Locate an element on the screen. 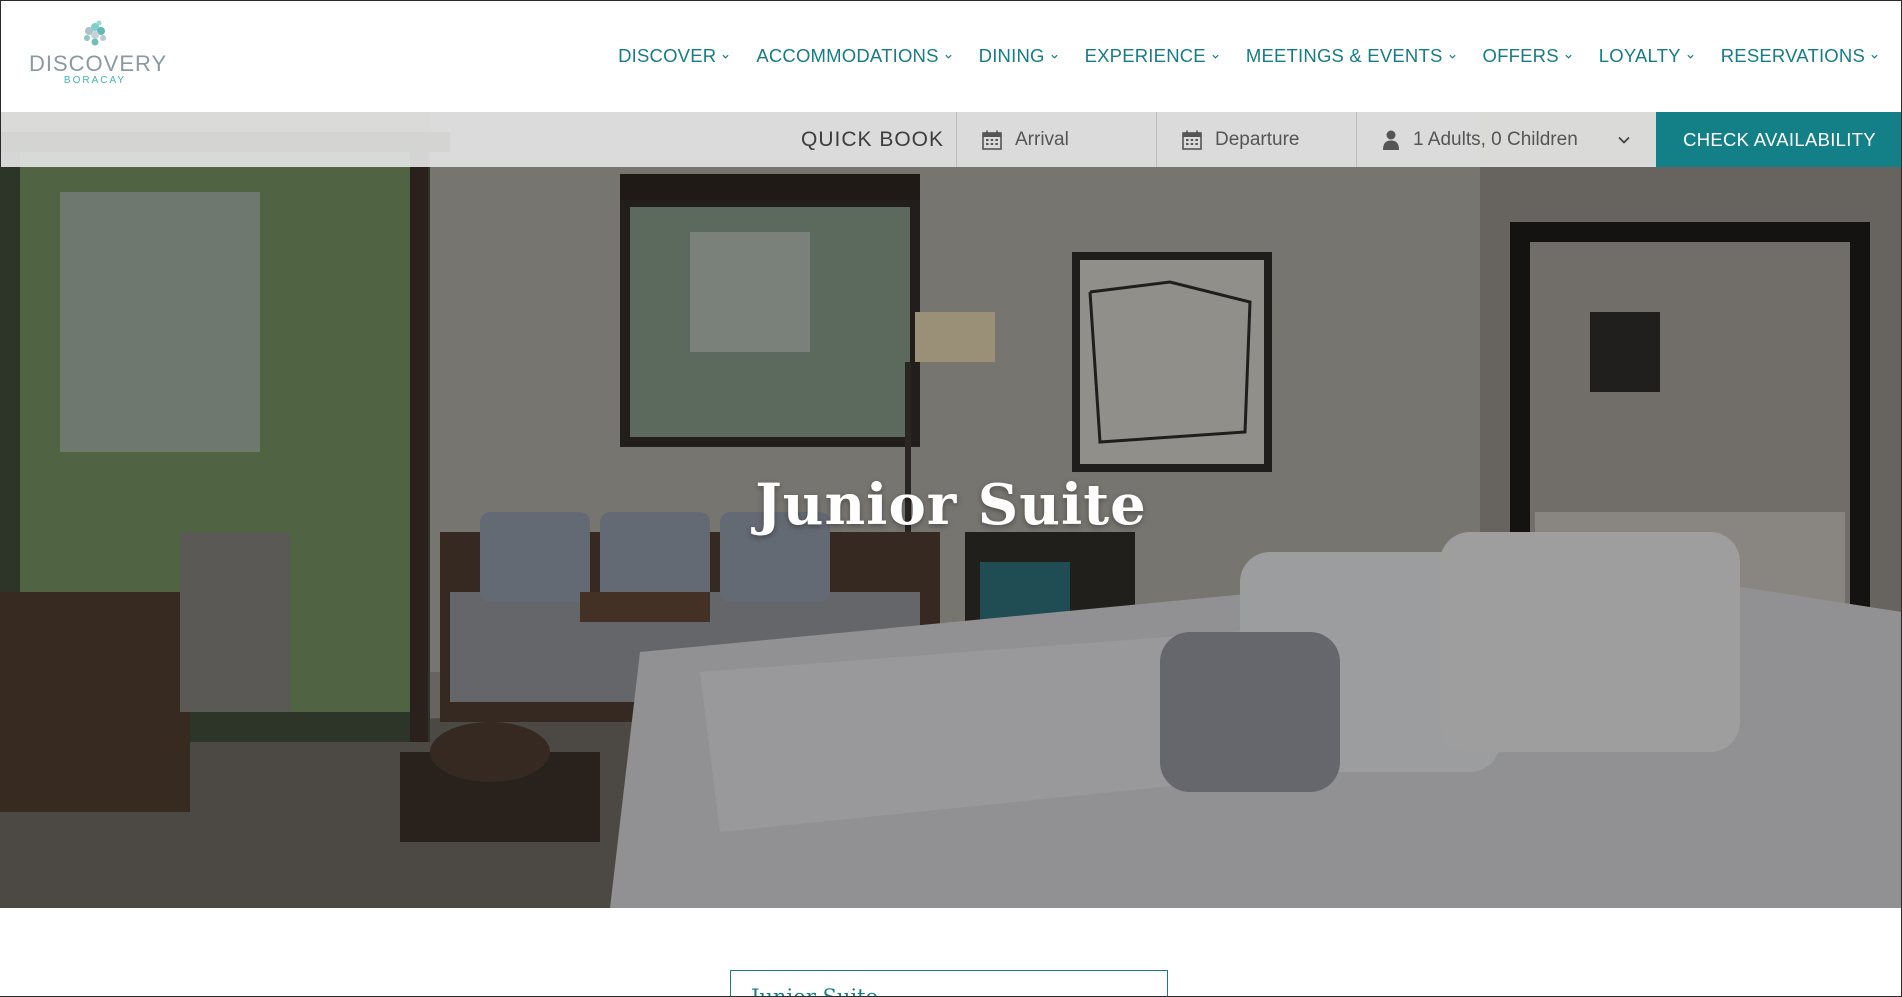 The height and width of the screenshot is (997, 1902). nav-item-label: MEETINGS & EVENTS is located at coordinates (1344, 55).